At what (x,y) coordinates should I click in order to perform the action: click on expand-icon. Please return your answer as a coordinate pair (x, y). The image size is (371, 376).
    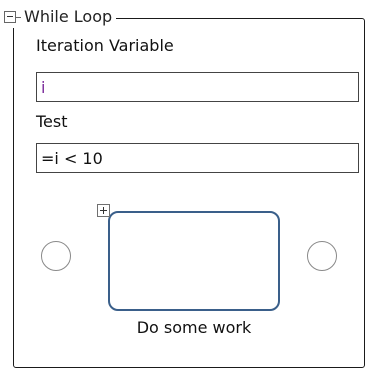
    Looking at the image, I should click on (103, 210).